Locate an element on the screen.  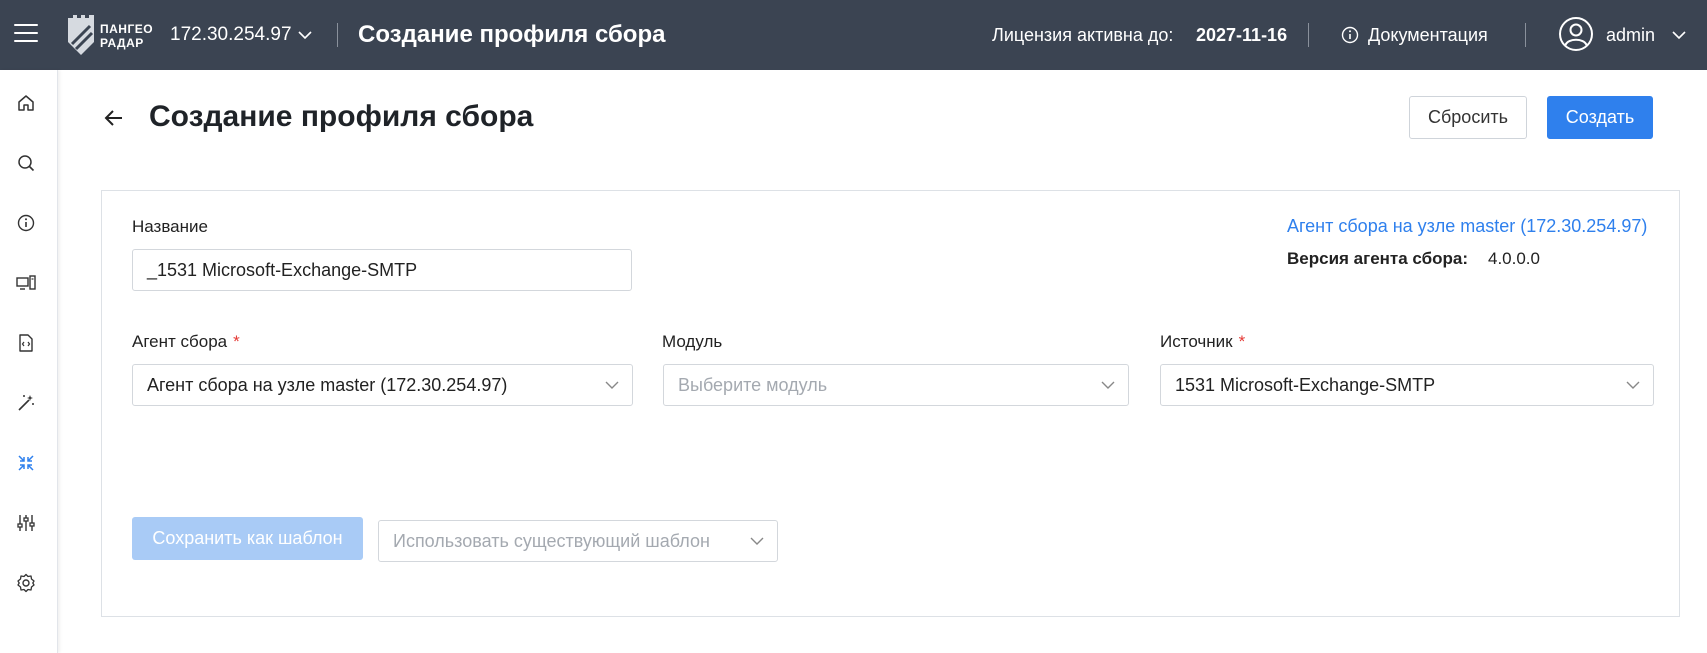
back-arrow-icon is located at coordinates (114, 118).